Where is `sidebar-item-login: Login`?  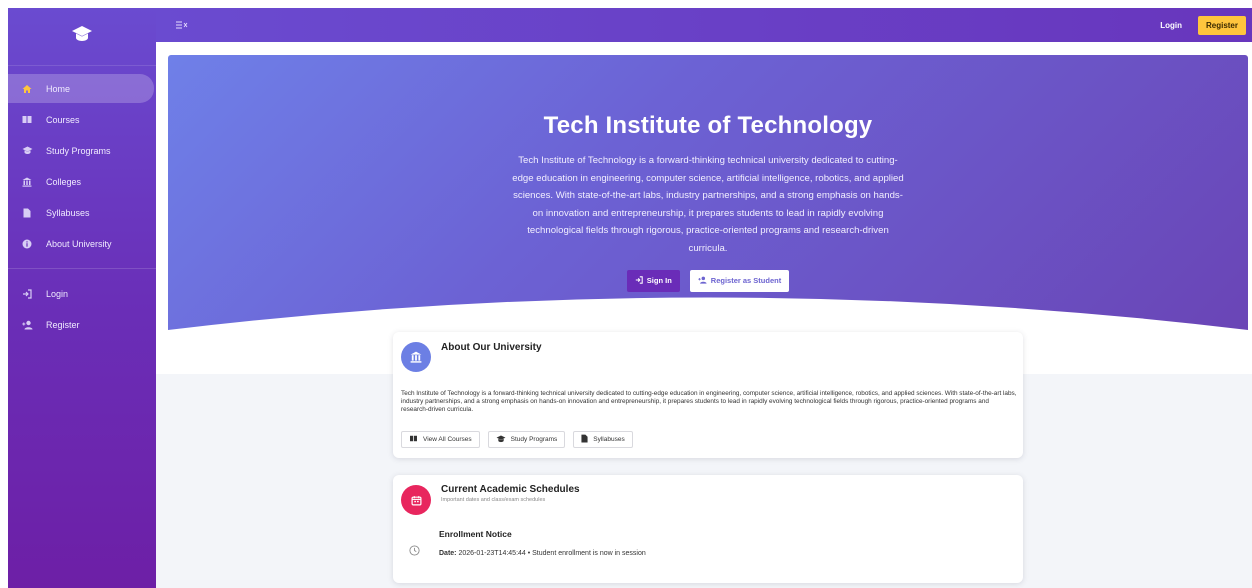 sidebar-item-login: Login is located at coordinates (81, 293).